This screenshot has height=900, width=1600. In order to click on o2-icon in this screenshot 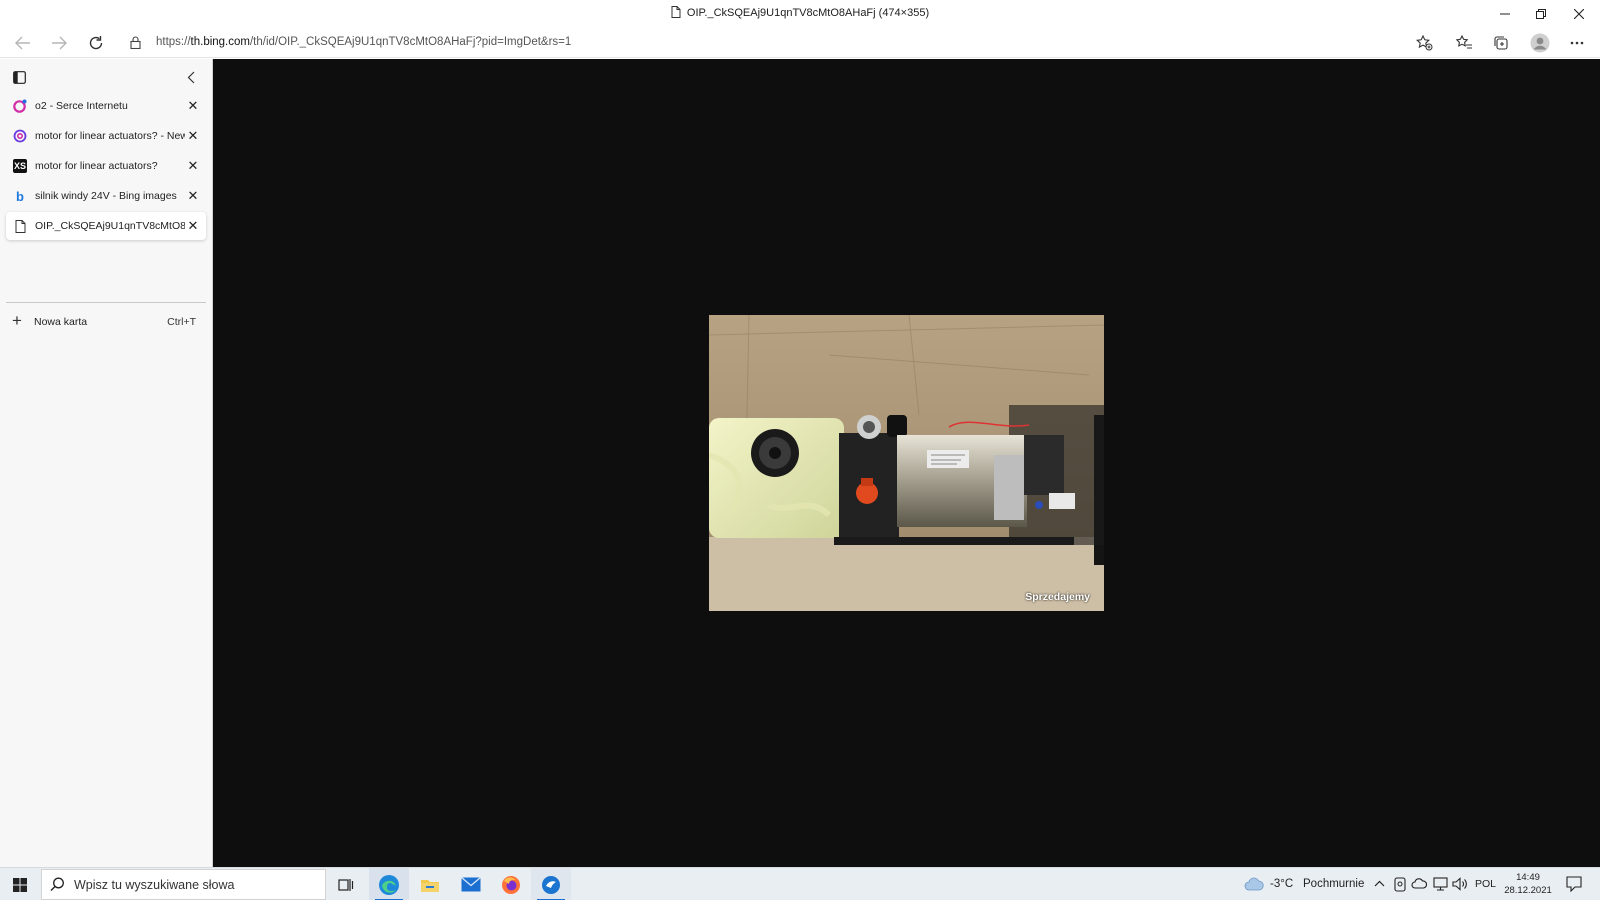, I will do `click(20, 106)`.